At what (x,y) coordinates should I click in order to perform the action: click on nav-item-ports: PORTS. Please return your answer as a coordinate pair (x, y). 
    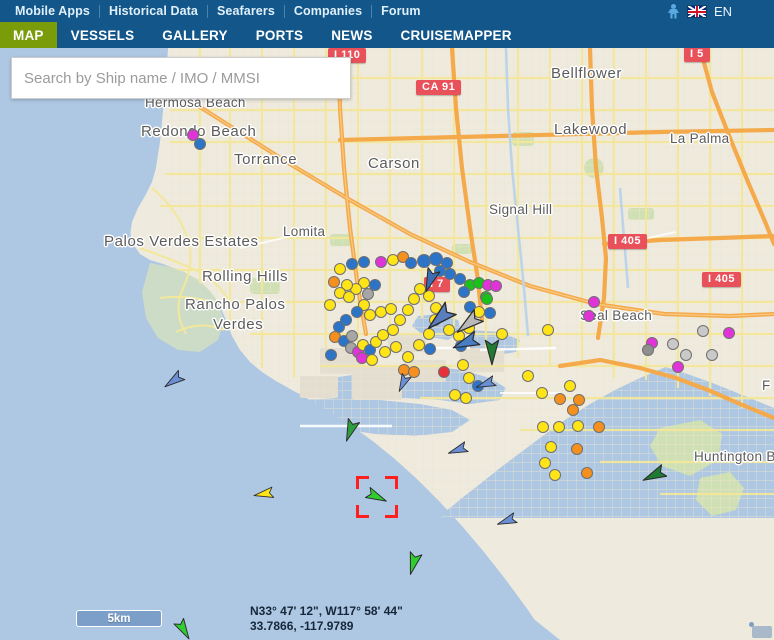
    Looking at the image, I should click on (280, 35).